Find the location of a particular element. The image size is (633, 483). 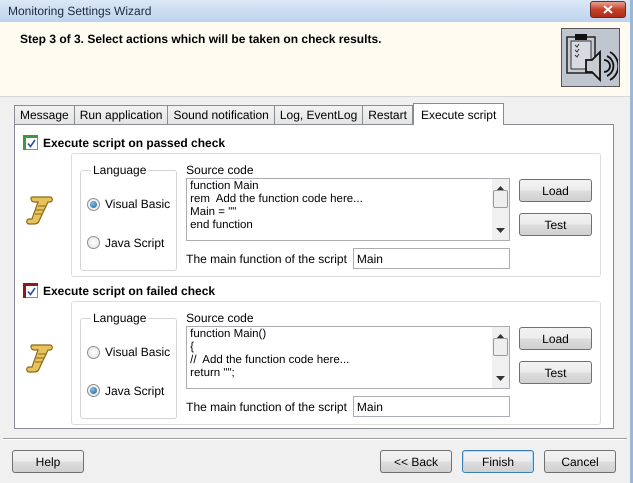

checkbox-label: Execute script on failed check is located at coordinates (129, 291).